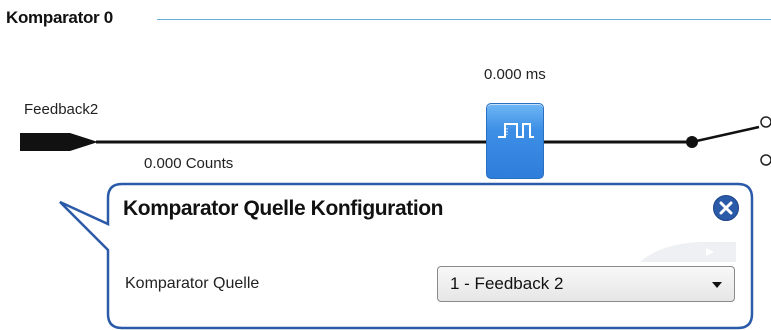 This screenshot has height=330, width=771. I want to click on watermark-decoration, so click(688, 252).